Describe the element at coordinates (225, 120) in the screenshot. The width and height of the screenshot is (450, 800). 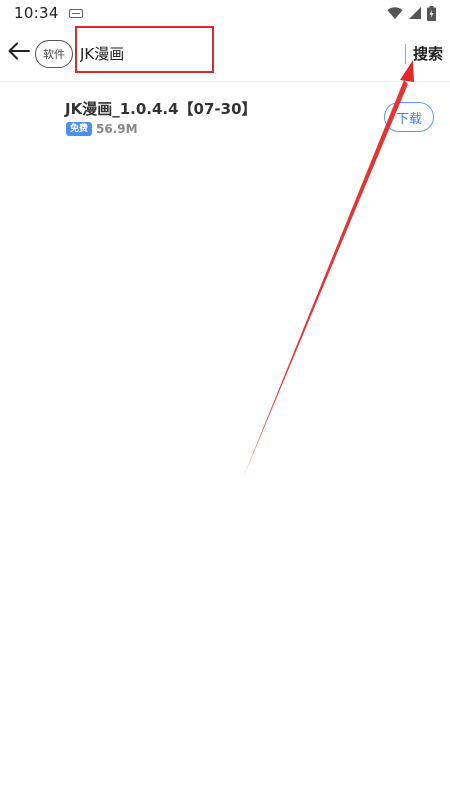
I see `list-item: JK漫画_1.0.4.4【07-30】 免费 56.9M 下载` at that location.